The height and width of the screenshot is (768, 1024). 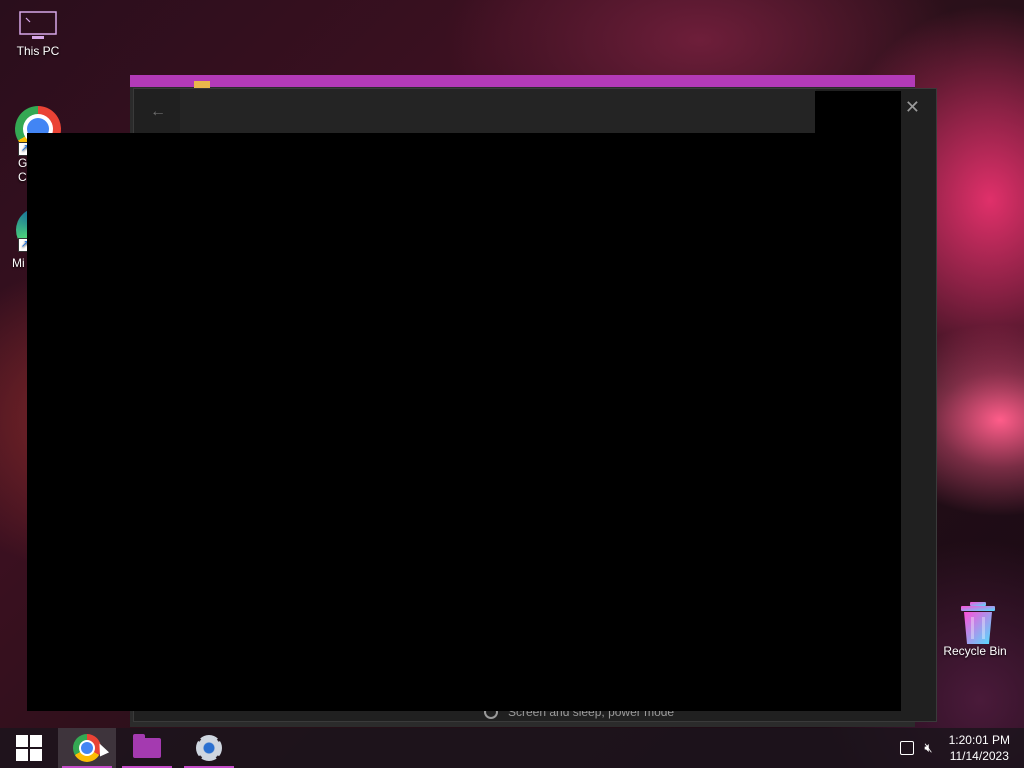 I want to click on clock: 1:20:01 PM 11/14/2023, so click(x=979, y=748).